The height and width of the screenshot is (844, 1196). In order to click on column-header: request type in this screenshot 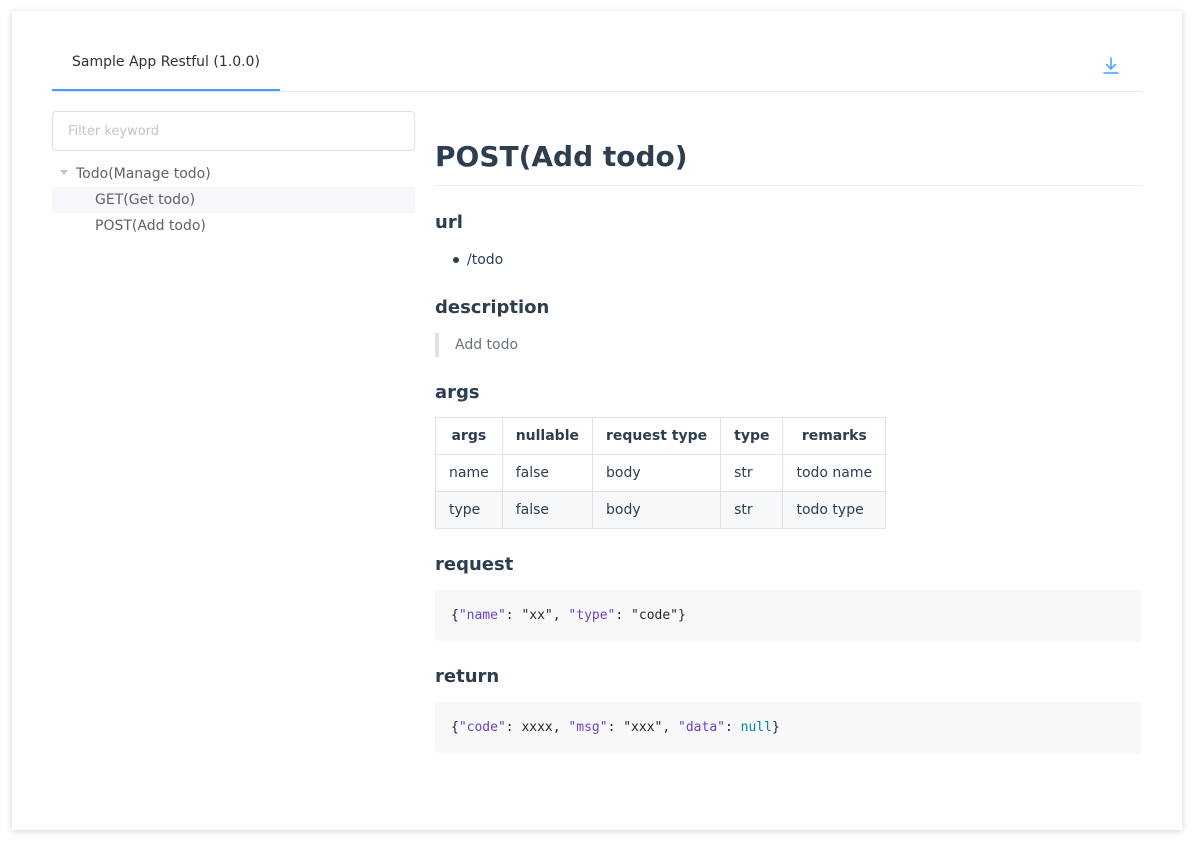, I will do `click(656, 436)`.